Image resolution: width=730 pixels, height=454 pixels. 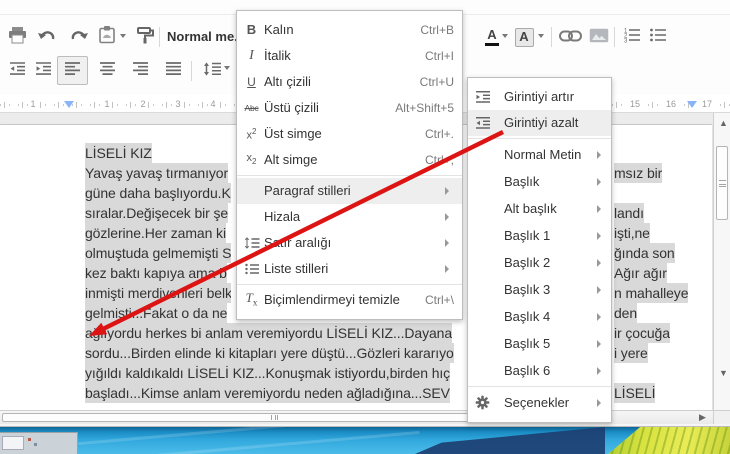 I want to click on increase-indent-button, so click(x=43, y=71).